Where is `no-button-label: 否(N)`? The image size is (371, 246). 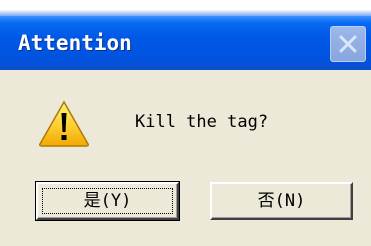
no-button-label: 否(N) is located at coordinates (281, 201).